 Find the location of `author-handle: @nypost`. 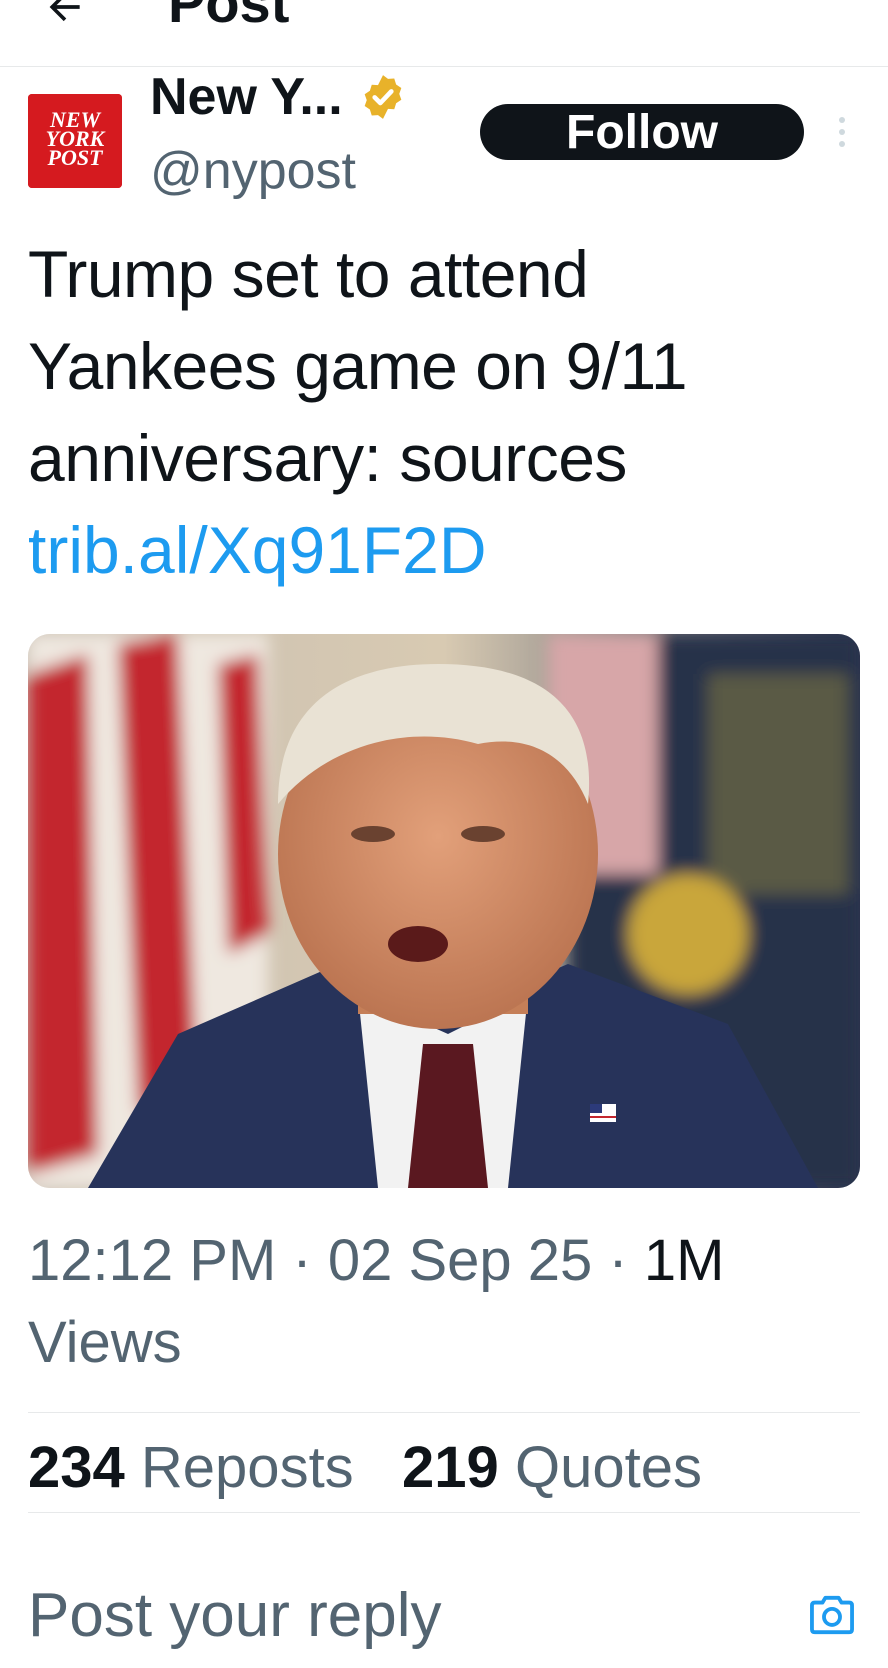

author-handle: @nypost is located at coordinates (253, 171).